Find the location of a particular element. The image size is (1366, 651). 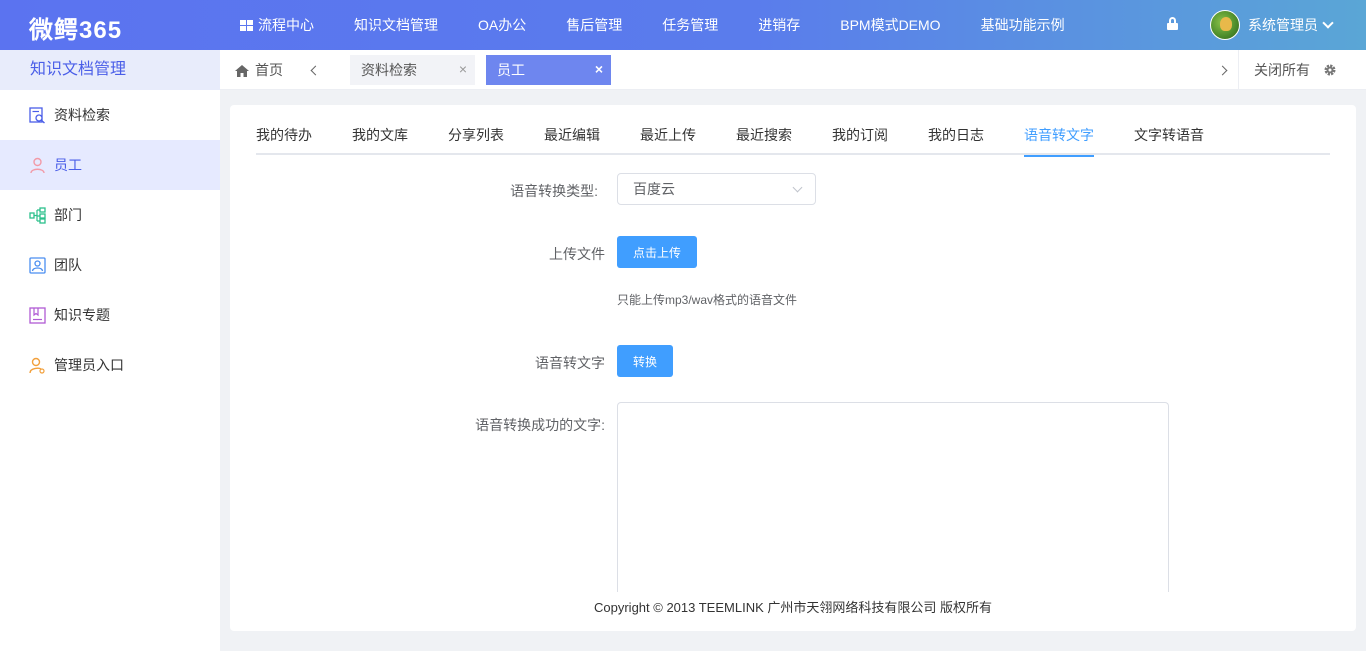

sidebar-title: 知识文档管理 is located at coordinates (110, 70).